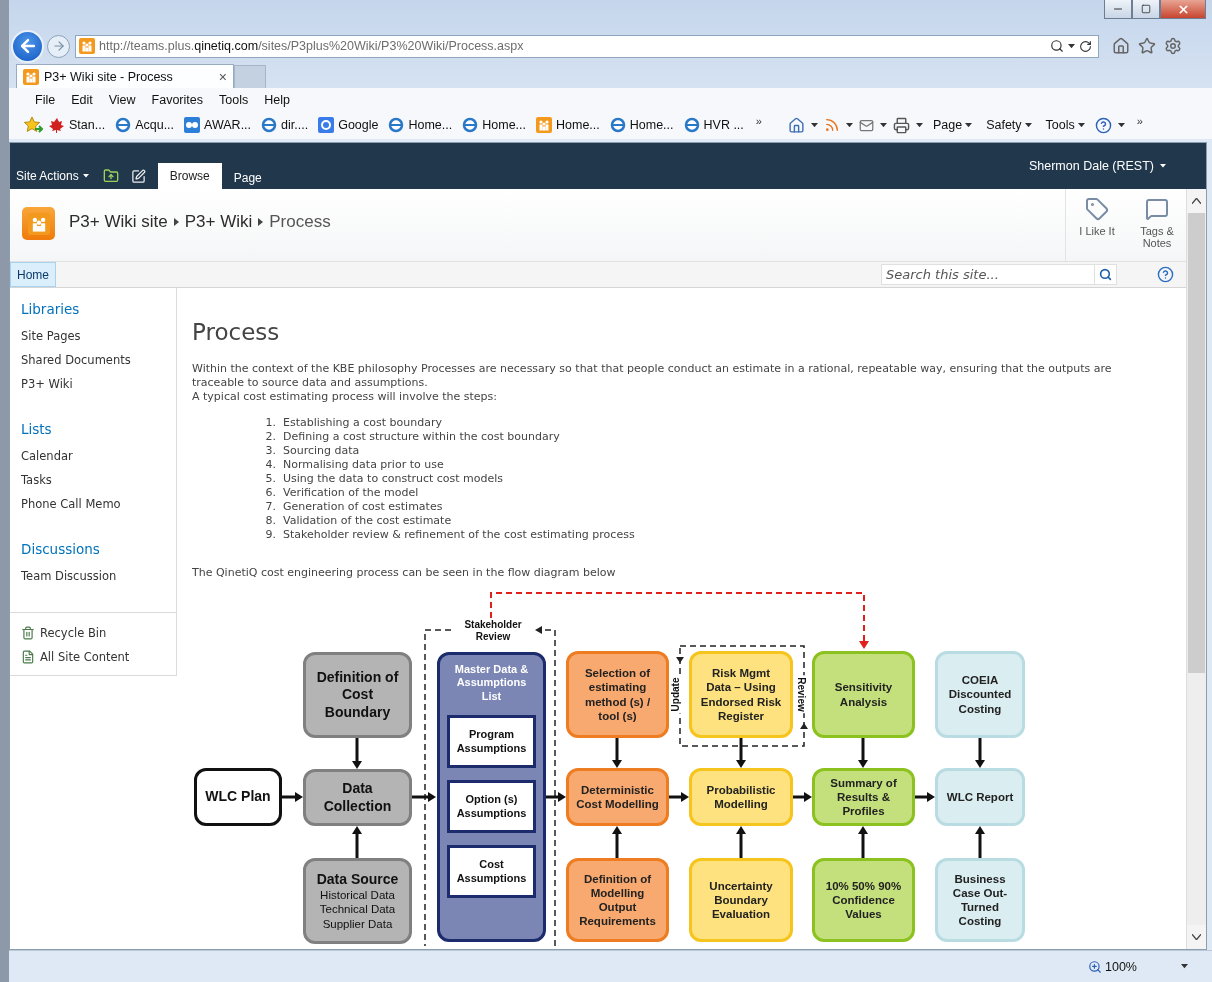  What do you see at coordinates (1146, 9) in the screenshot?
I see `maximize-button` at bounding box center [1146, 9].